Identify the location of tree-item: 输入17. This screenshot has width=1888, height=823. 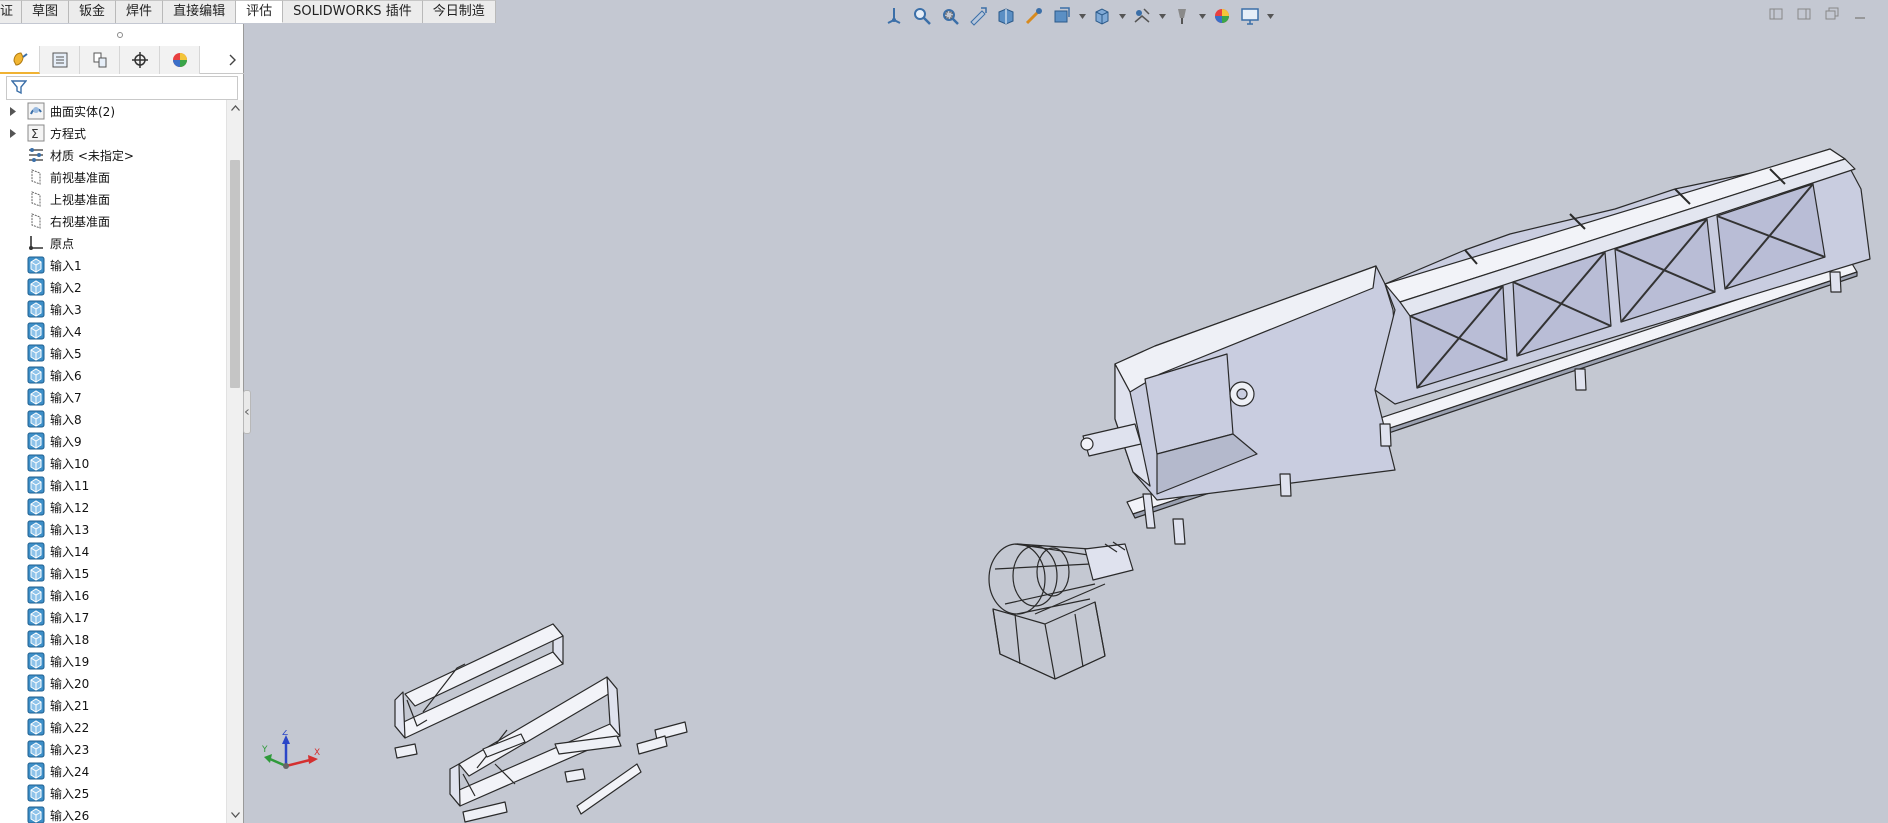
(113, 617).